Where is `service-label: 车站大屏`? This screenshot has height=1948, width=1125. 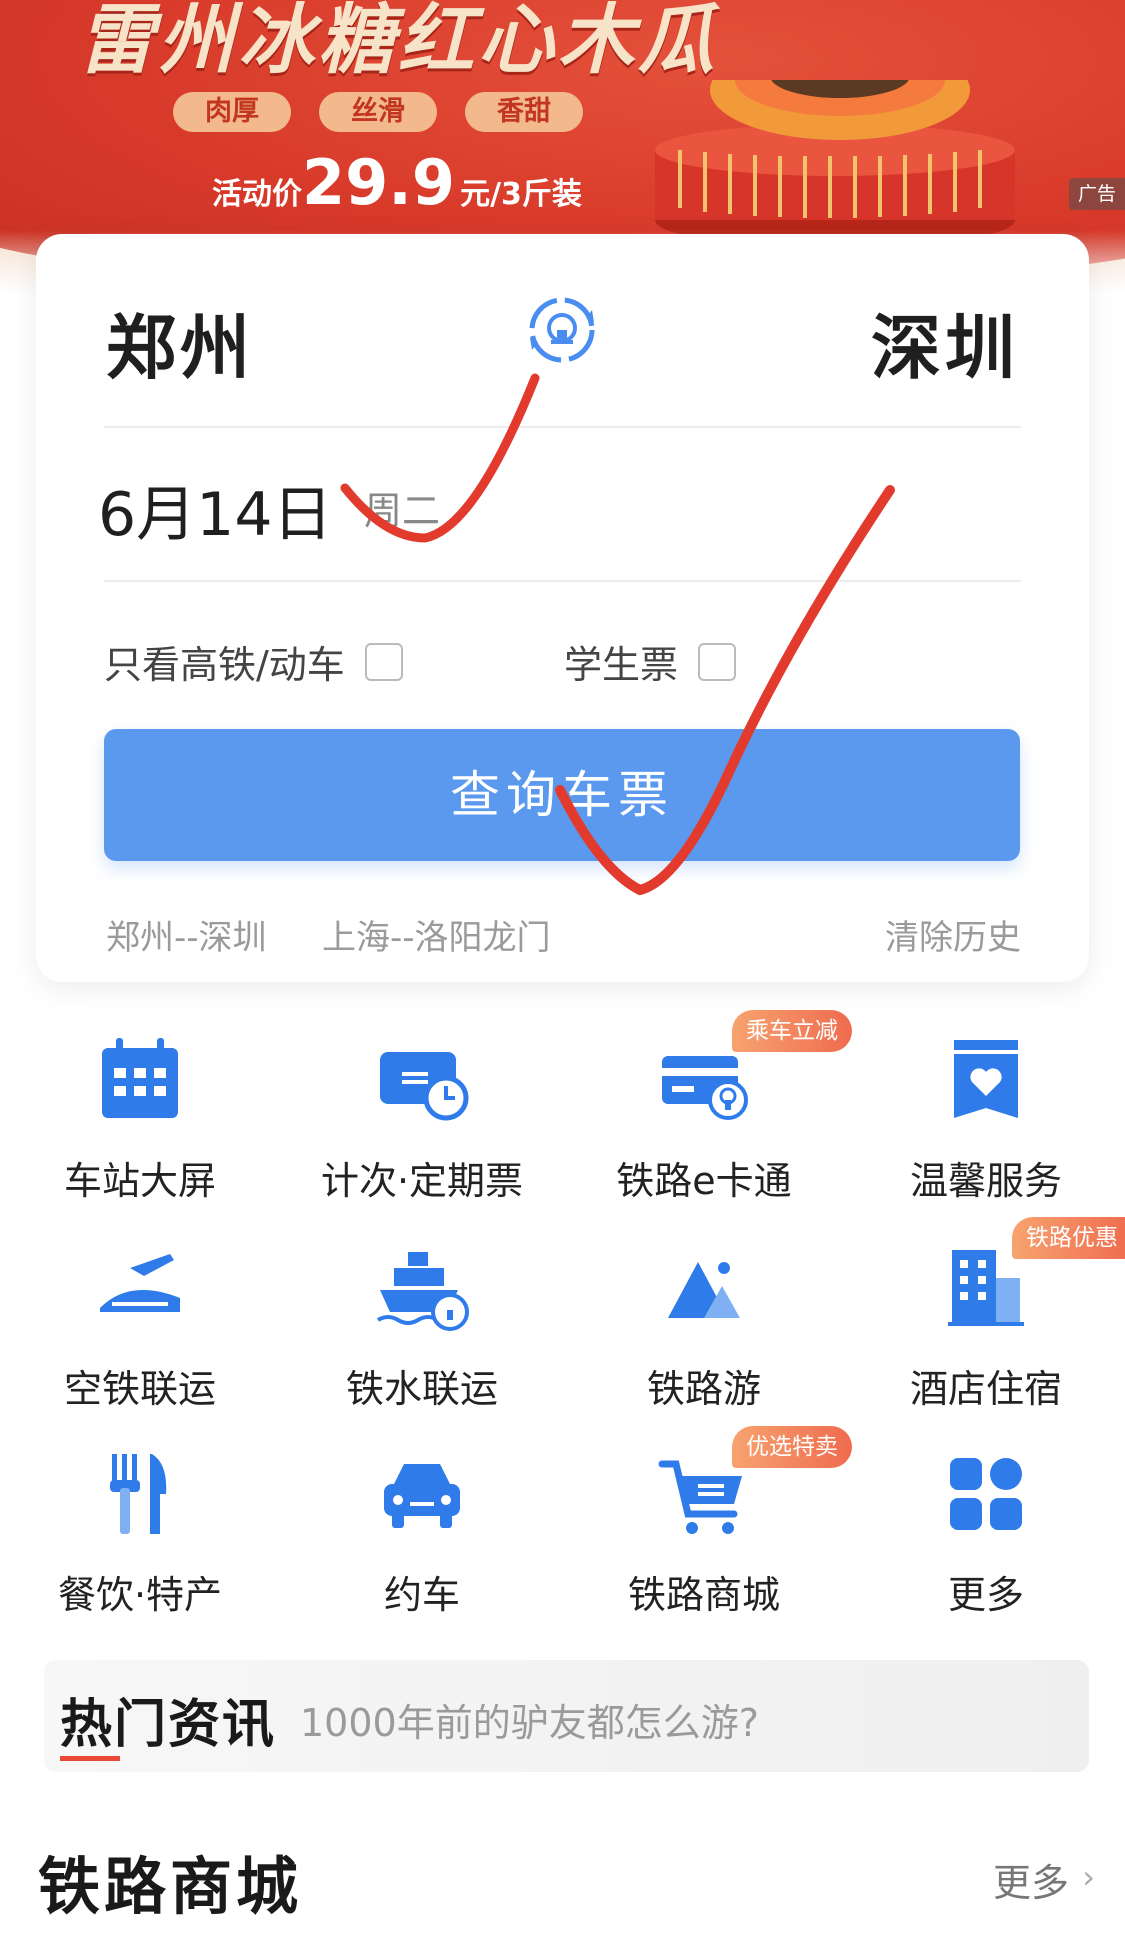 service-label: 车站大屏 is located at coordinates (139, 1181).